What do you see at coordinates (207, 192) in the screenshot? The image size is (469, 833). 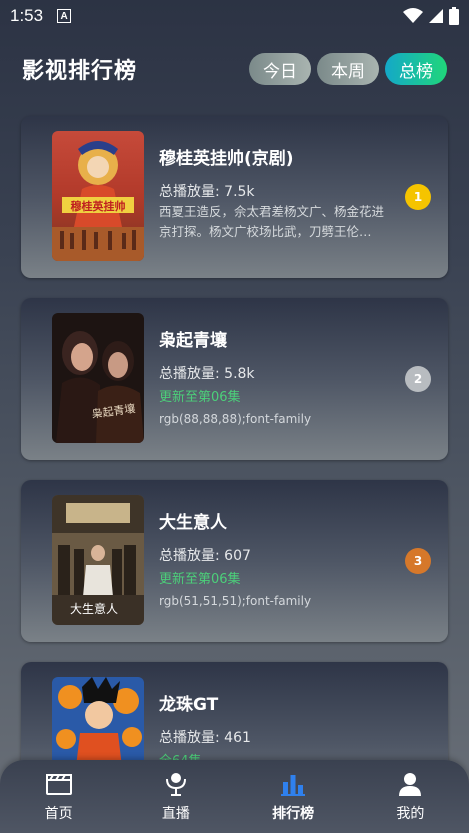 I see `view-count: 总播放量: 7.5k` at bounding box center [207, 192].